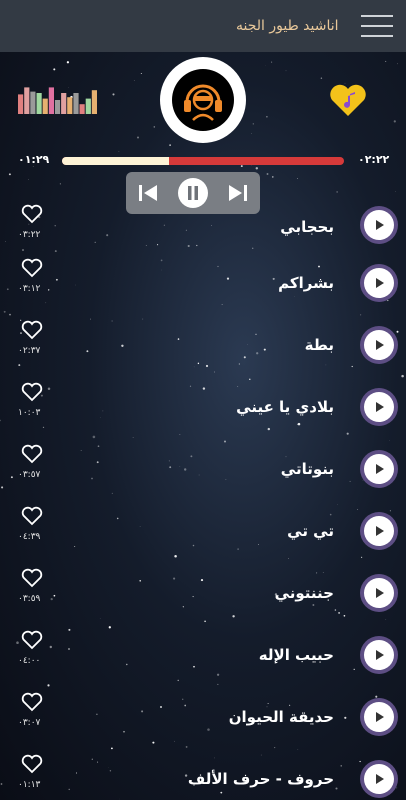 The image size is (406, 800). I want to click on track-duration: ٠٣:١٢, so click(29, 289).